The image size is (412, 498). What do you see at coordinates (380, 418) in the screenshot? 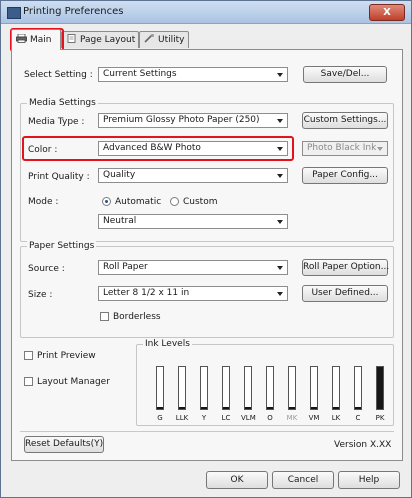
I see `ink-label-pk: PK` at bounding box center [380, 418].